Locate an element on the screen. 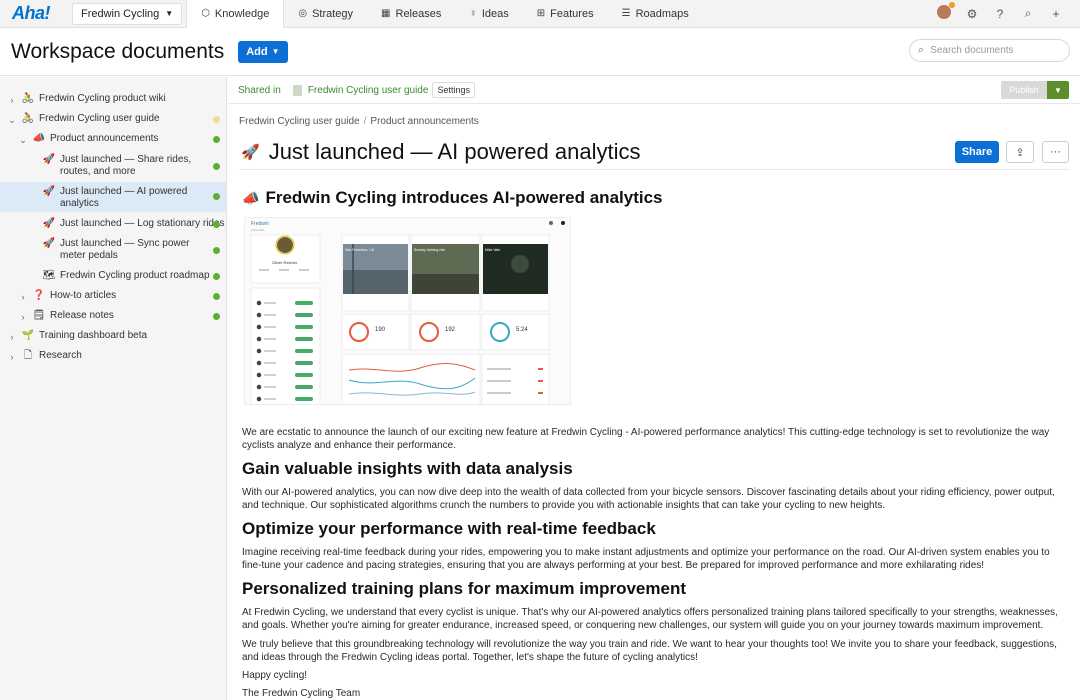  sidebar-item-log-stationary: 🚀 Just launched — Log stationary rides is located at coordinates (113, 225).